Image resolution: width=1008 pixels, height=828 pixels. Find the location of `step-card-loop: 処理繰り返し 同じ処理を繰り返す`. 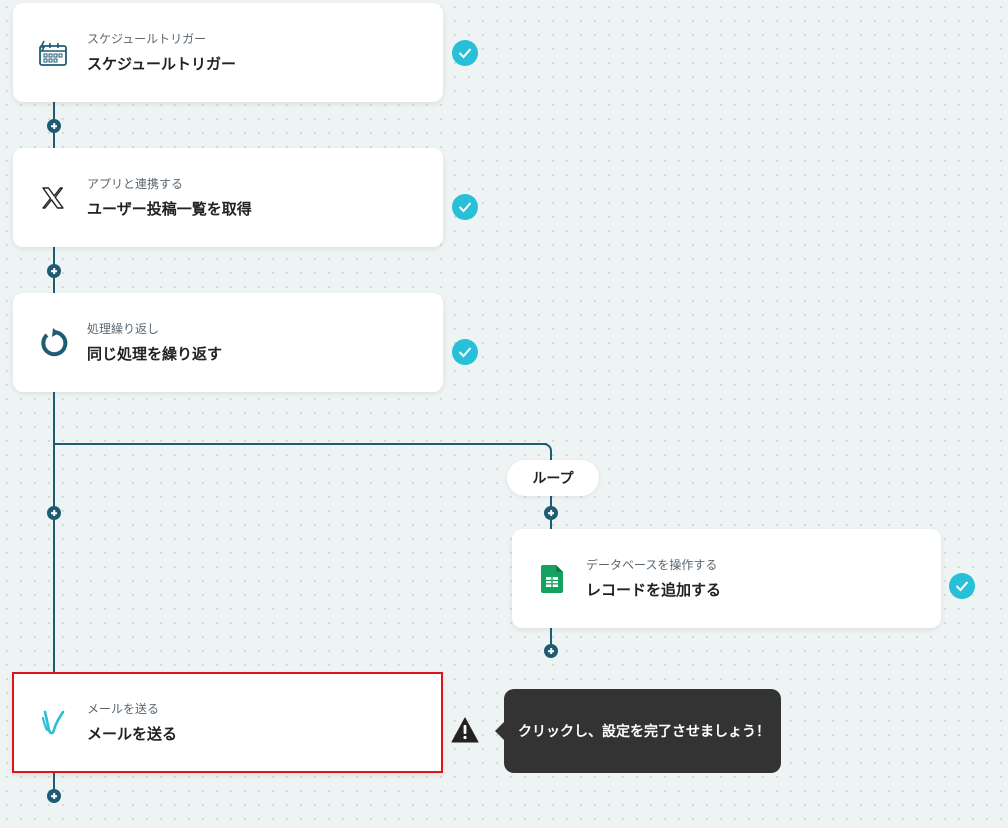

step-card-loop: 処理繰り返し 同じ処理を繰り返す is located at coordinates (228, 342).